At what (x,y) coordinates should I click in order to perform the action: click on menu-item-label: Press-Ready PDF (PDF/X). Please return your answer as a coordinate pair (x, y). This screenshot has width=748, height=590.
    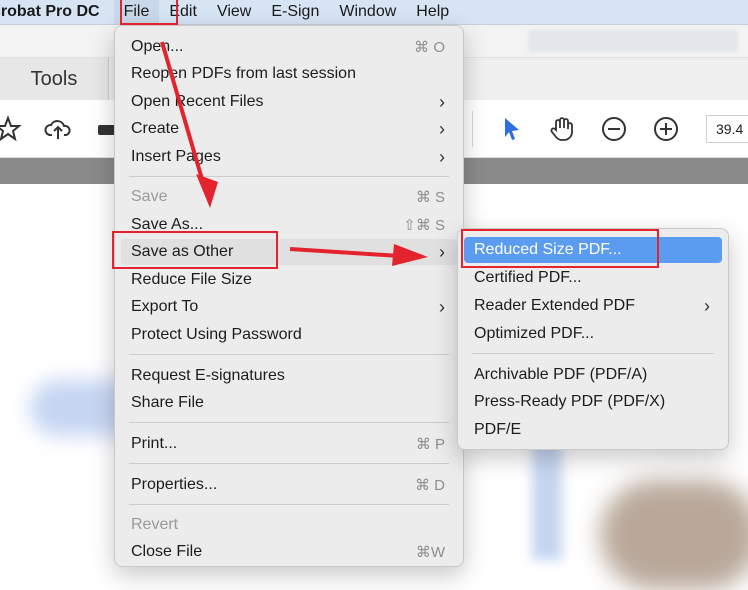
    Looking at the image, I should click on (570, 401).